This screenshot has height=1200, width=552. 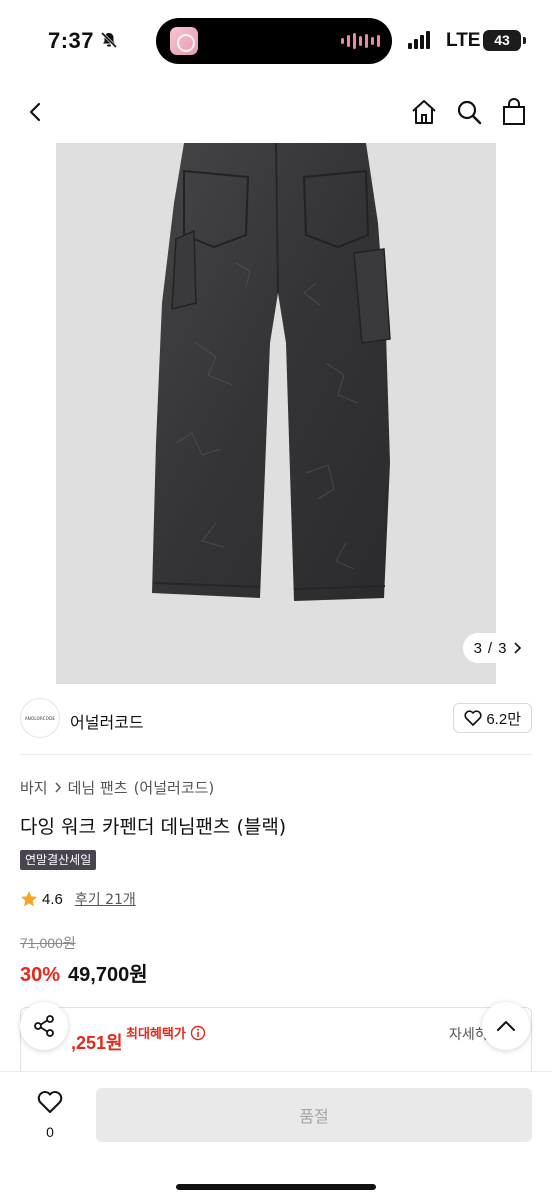 I want to click on breadcrumb-item-pants: 바지, so click(x=34, y=787).